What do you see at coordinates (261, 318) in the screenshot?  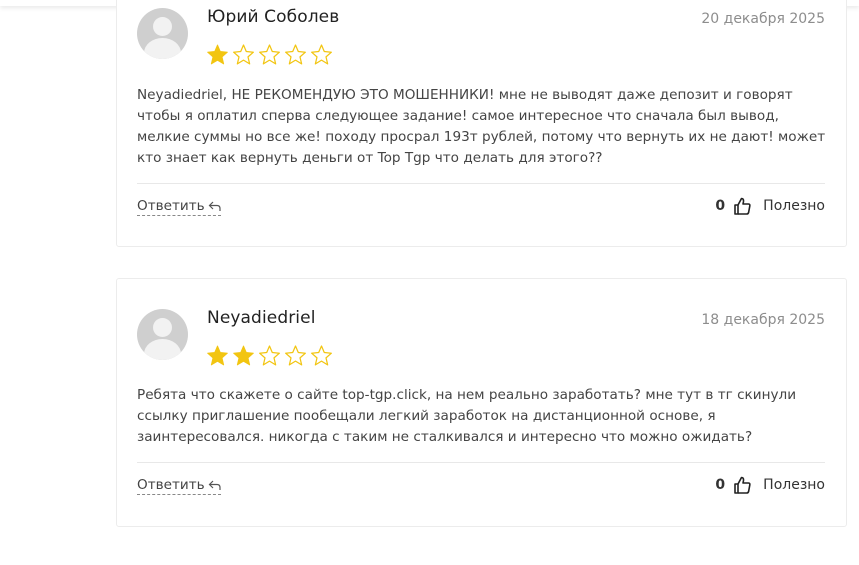 I see `review-author: Neyadiedriel` at bounding box center [261, 318].